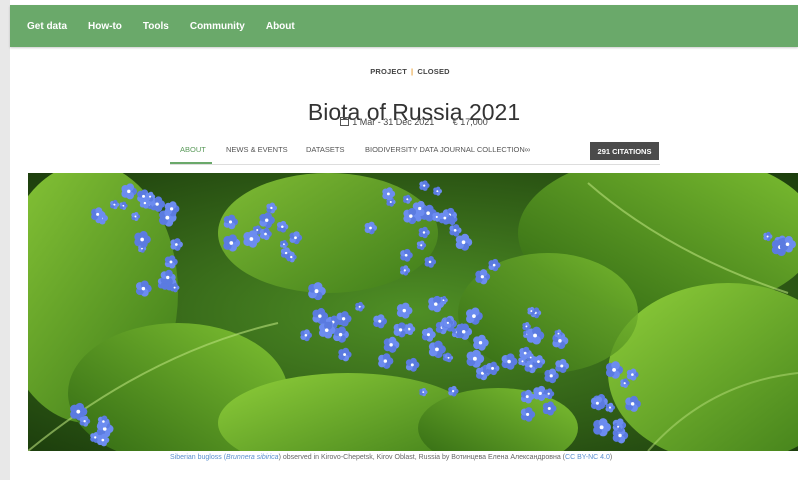  I want to click on project-funding: € 17,000, so click(470, 122).